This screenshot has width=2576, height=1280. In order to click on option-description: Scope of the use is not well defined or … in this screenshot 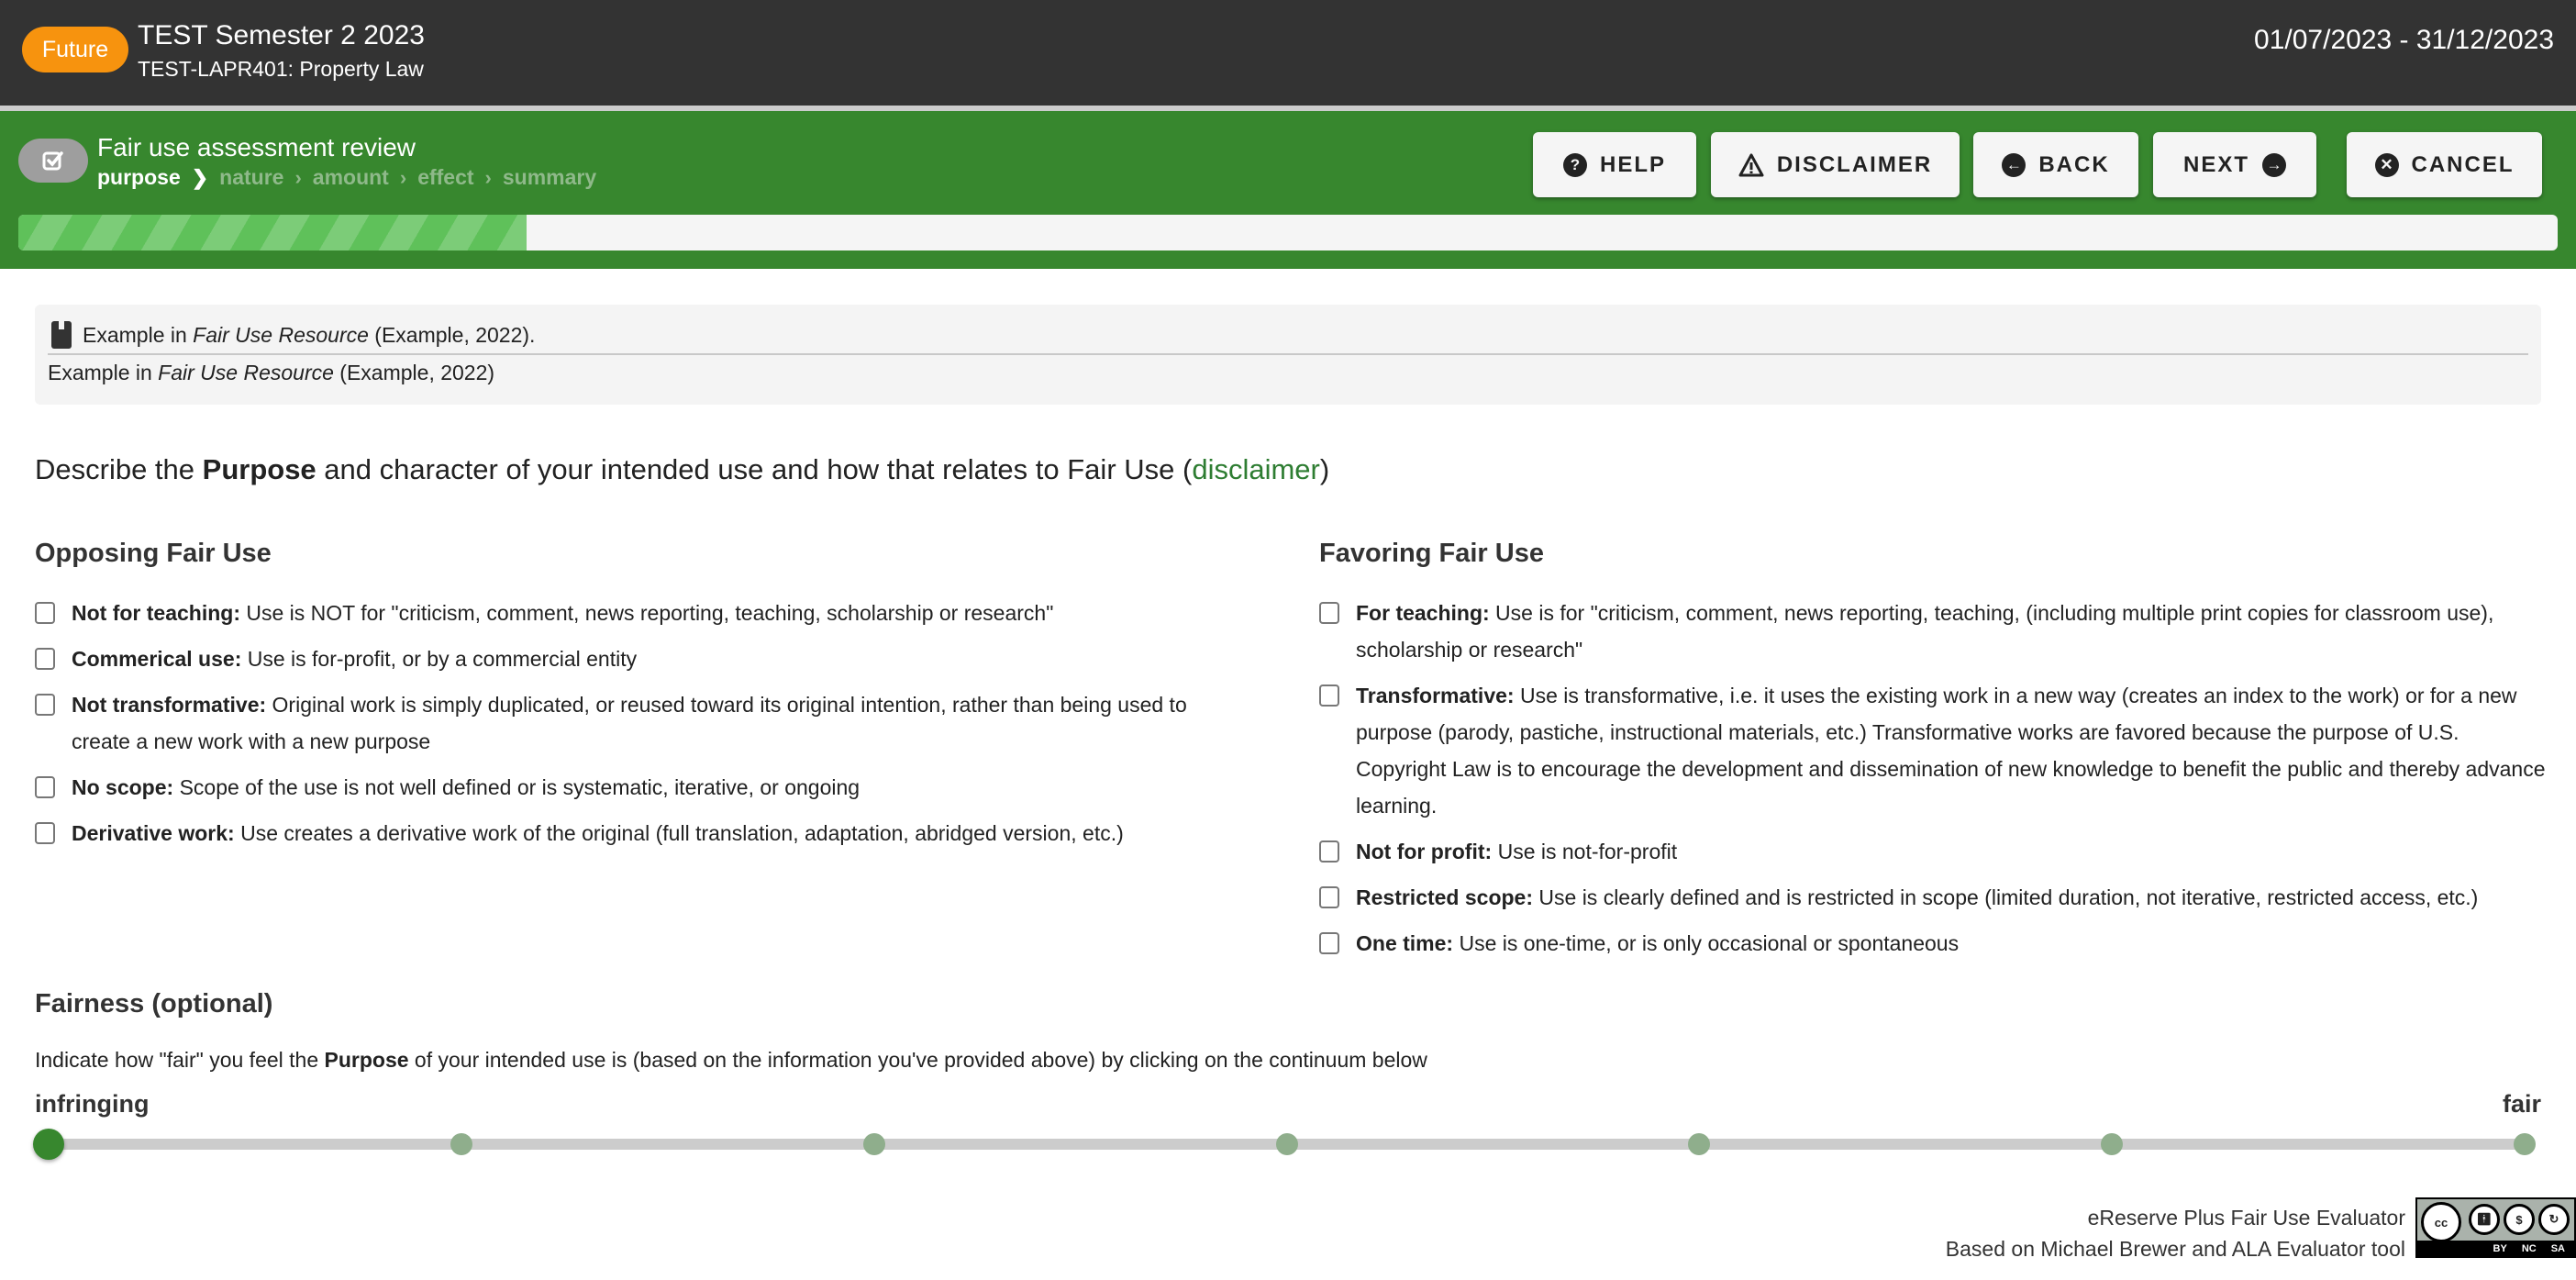, I will do `click(517, 787)`.